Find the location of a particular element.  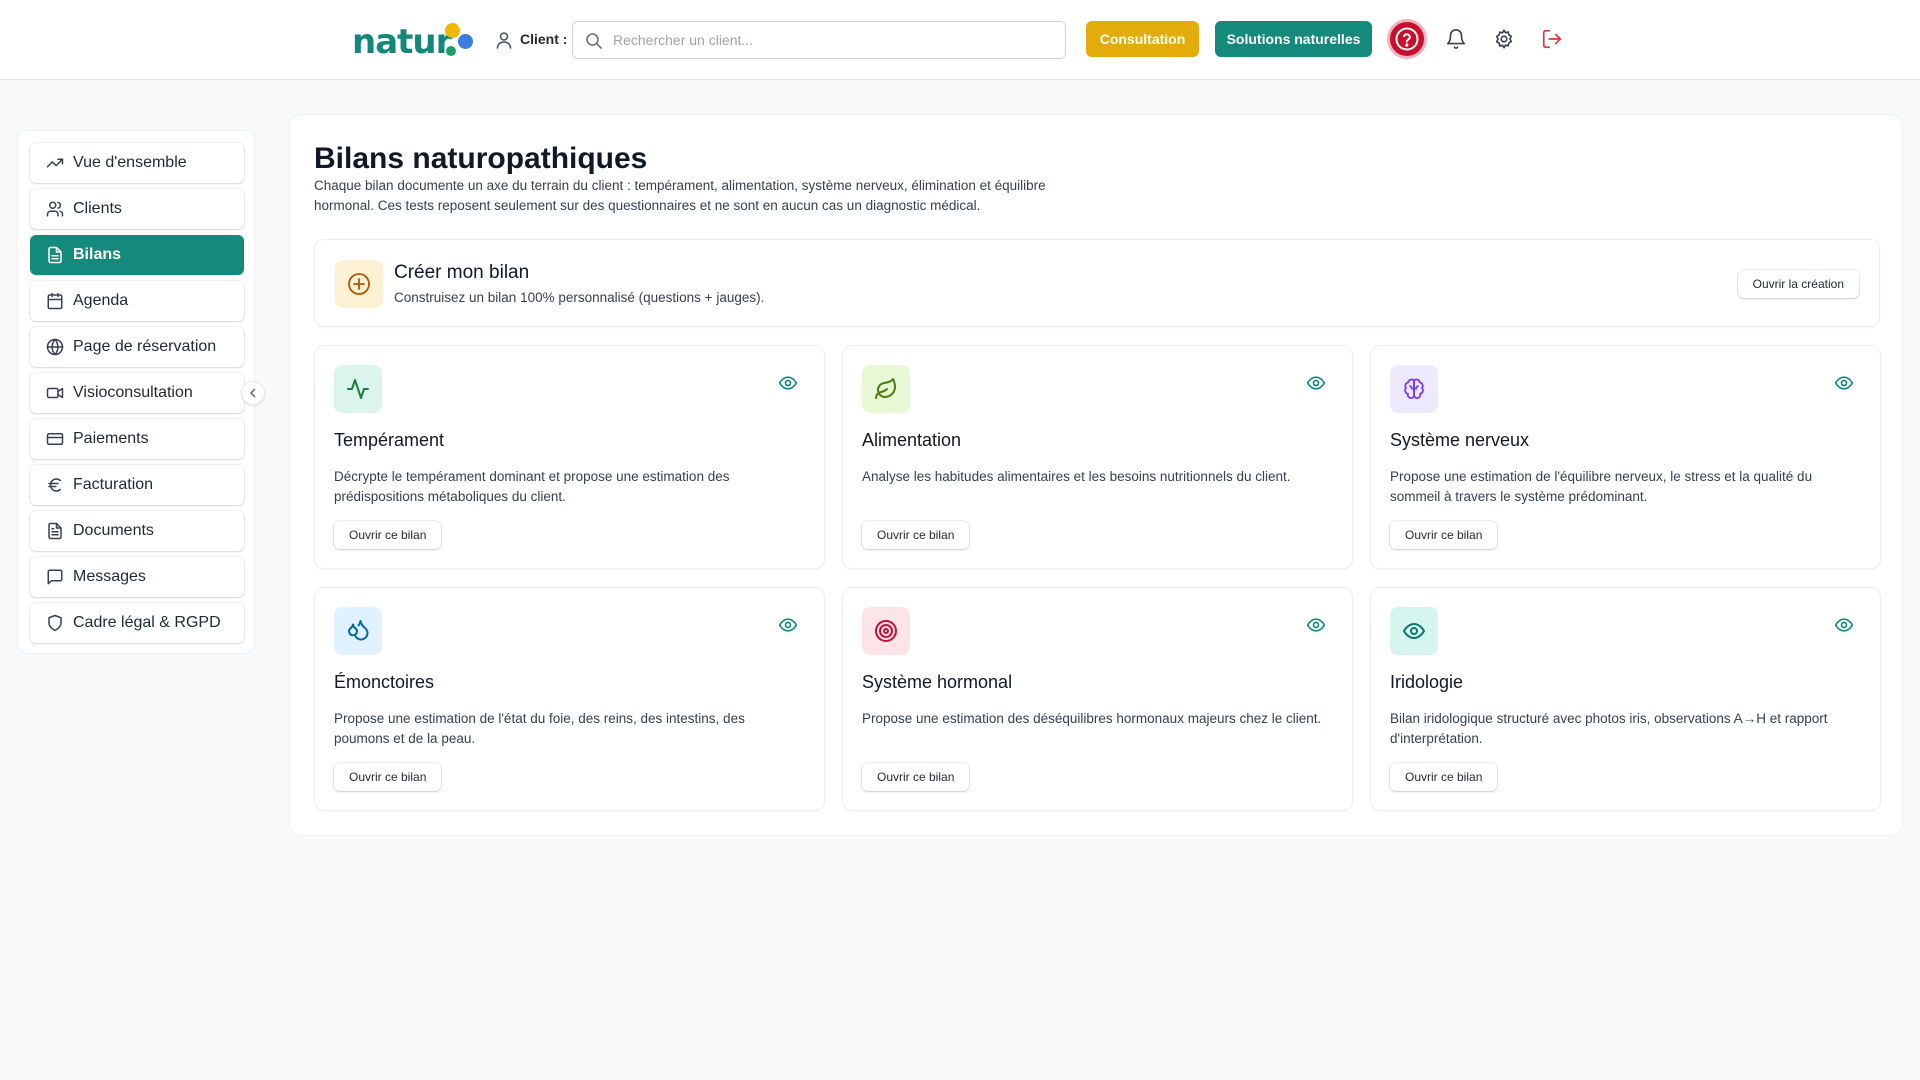

bell-icon is located at coordinates (1456, 39).